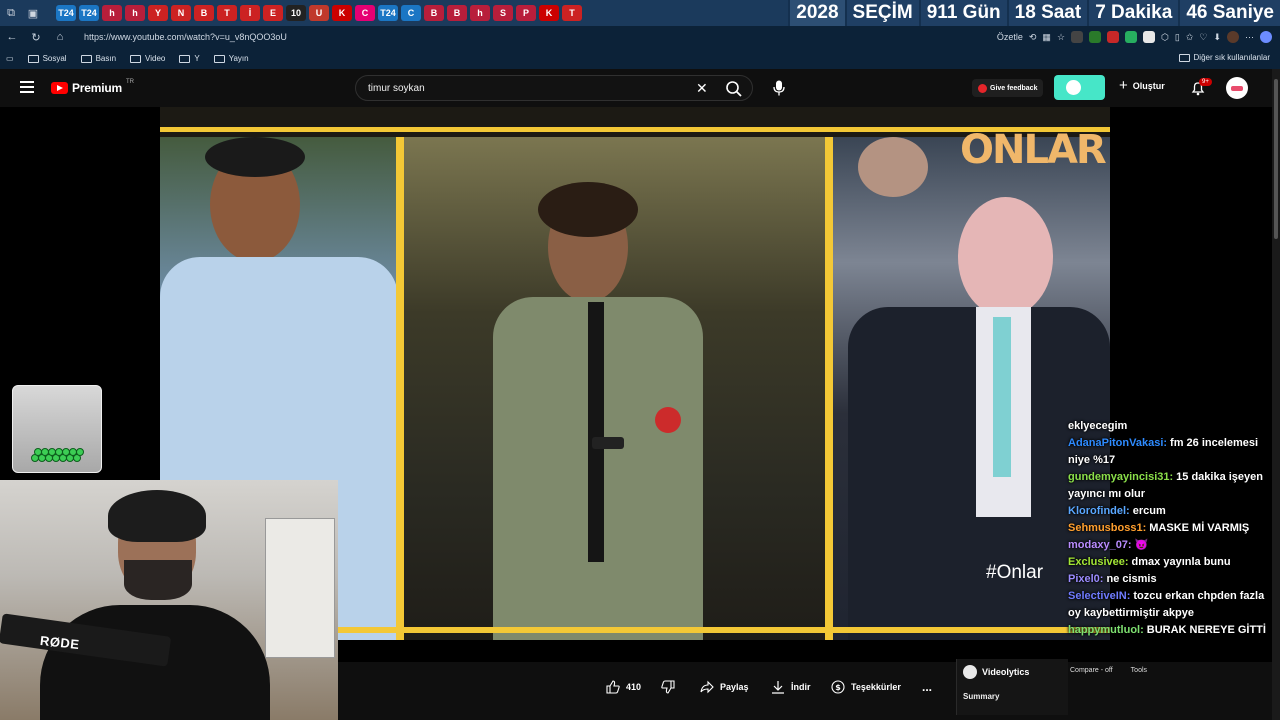 The image size is (1280, 720). I want to click on thanks-button: $ Teşekkürler, so click(866, 687).